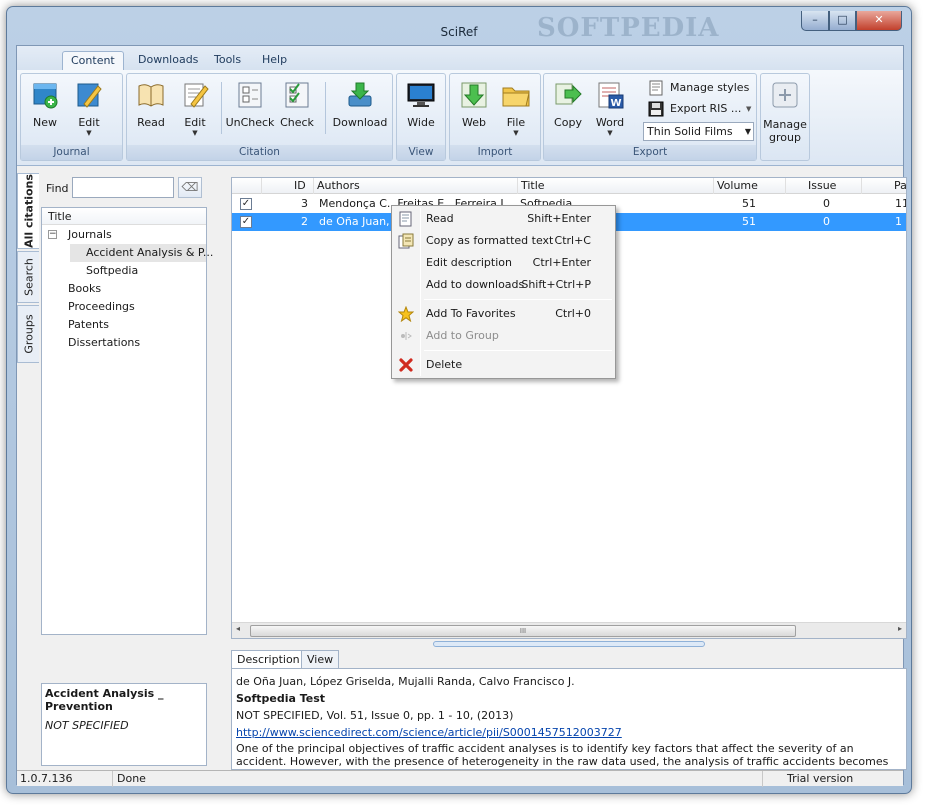 The image size is (932, 812). Describe the element at coordinates (820, 778) in the screenshot. I see `status-license: Trial version` at that location.